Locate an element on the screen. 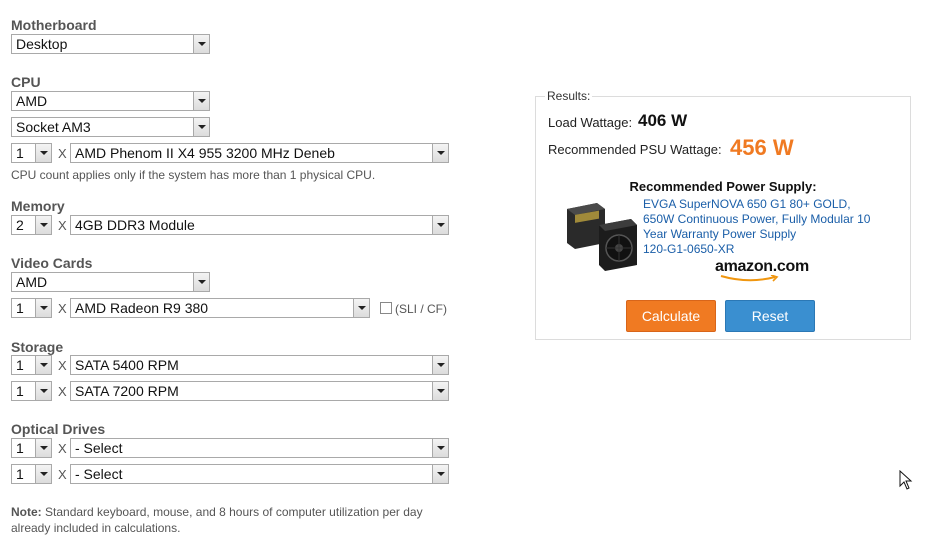  video-model-select: AMD Radeon R9 380 is located at coordinates (220, 308).